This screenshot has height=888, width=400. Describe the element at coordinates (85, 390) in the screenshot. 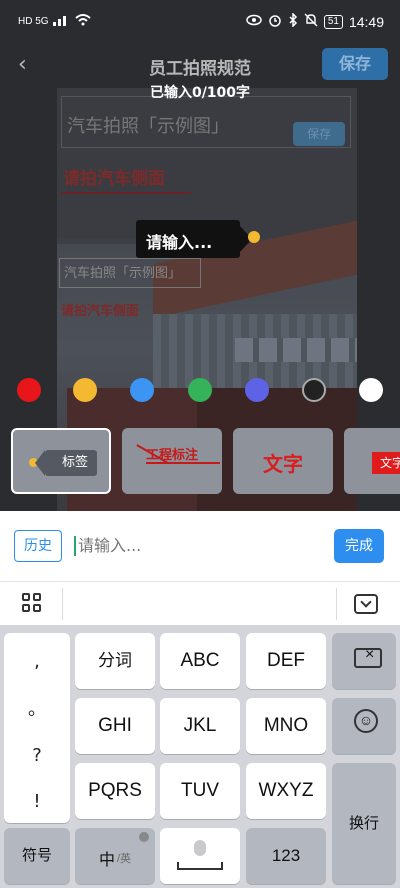

I see `color-yellow` at that location.